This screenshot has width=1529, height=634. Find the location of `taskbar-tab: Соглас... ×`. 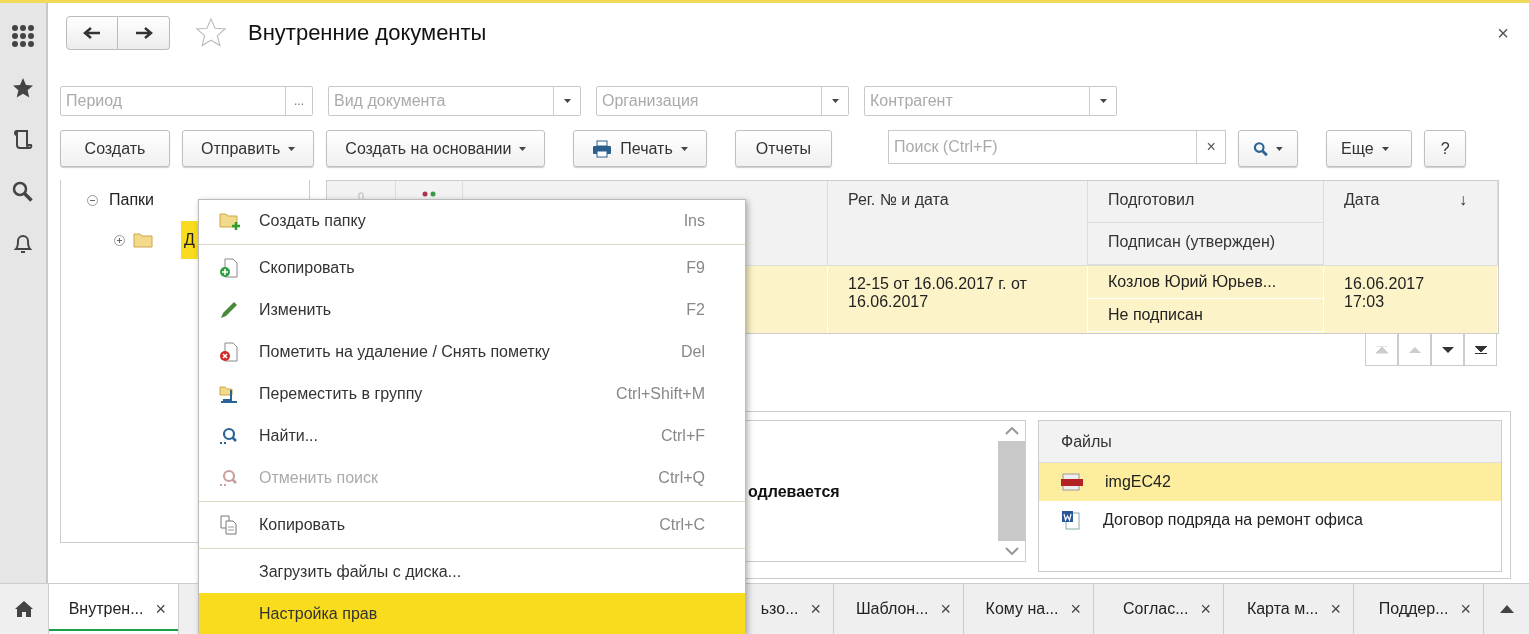

taskbar-tab: Соглас... × is located at coordinates (1159, 609).